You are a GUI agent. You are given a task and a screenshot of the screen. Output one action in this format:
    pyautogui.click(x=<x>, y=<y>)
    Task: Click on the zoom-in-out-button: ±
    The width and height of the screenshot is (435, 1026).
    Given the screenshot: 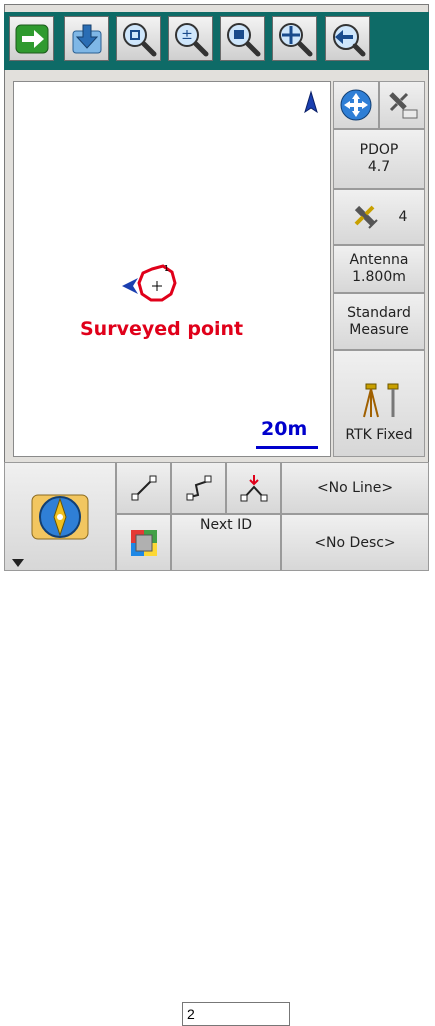 What is the action you would take?
    pyautogui.click(x=190, y=38)
    